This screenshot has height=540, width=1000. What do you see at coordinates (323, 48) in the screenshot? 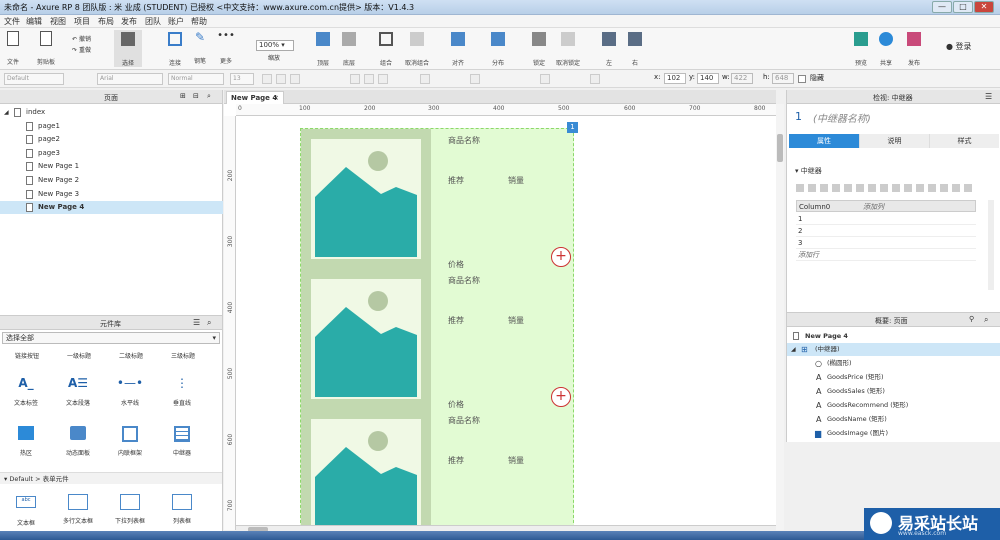
I see `bring-to-front-button: 顶层` at bounding box center [323, 48].